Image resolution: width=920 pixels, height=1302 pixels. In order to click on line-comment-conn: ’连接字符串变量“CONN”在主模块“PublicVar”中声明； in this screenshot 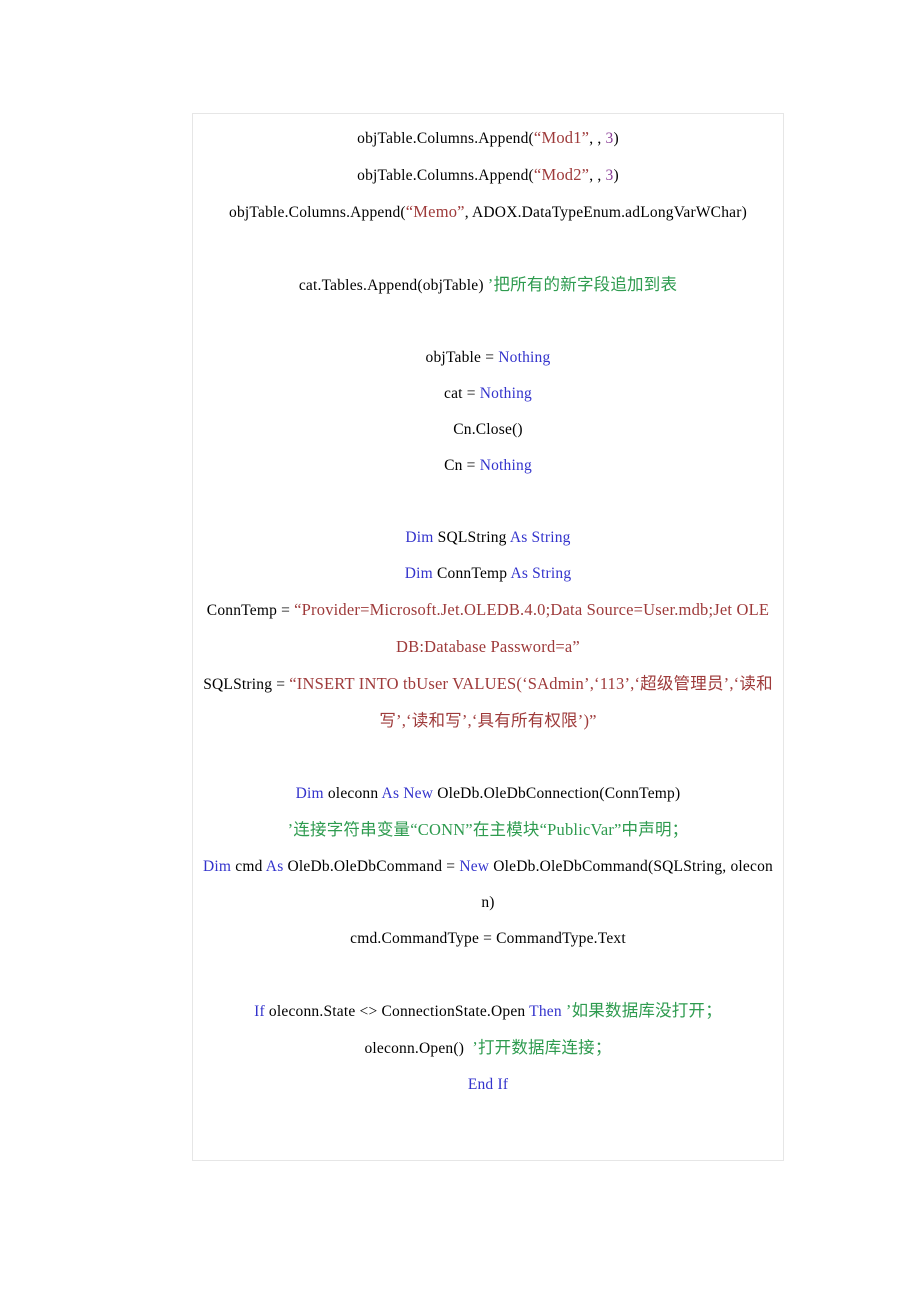, I will do `click(488, 830)`.